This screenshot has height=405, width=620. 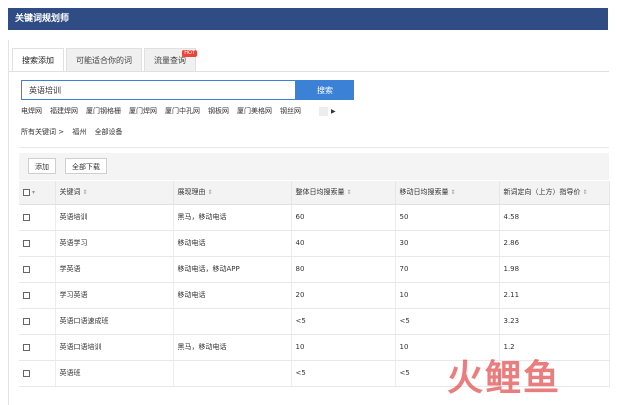 What do you see at coordinates (254, 111) in the screenshot?
I see `related-keyword: 厦门美格网` at bounding box center [254, 111].